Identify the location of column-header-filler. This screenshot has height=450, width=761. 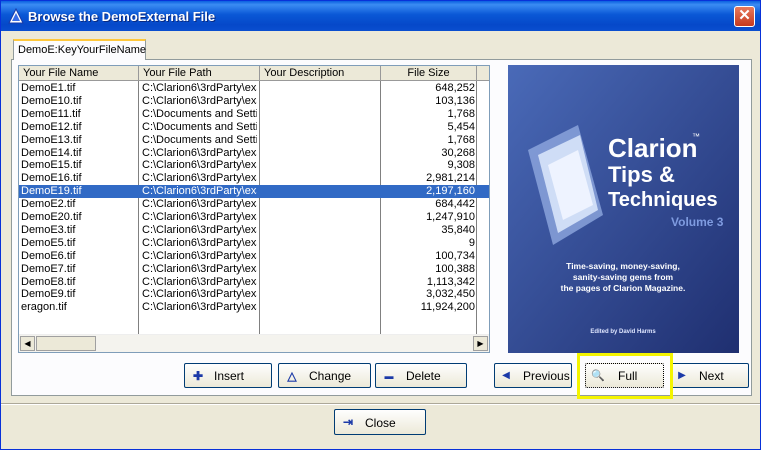
(483, 73).